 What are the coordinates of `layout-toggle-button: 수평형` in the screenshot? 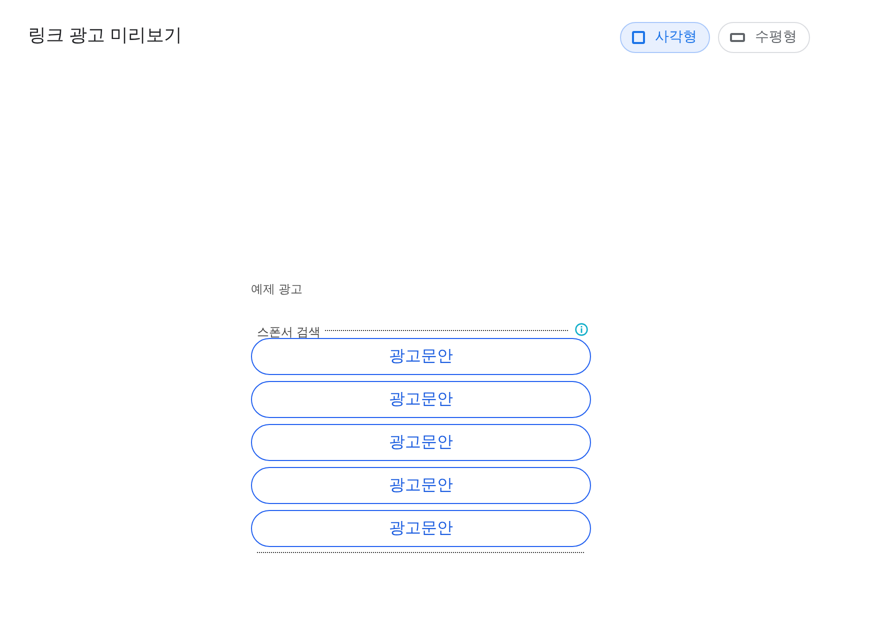 It's located at (764, 37).